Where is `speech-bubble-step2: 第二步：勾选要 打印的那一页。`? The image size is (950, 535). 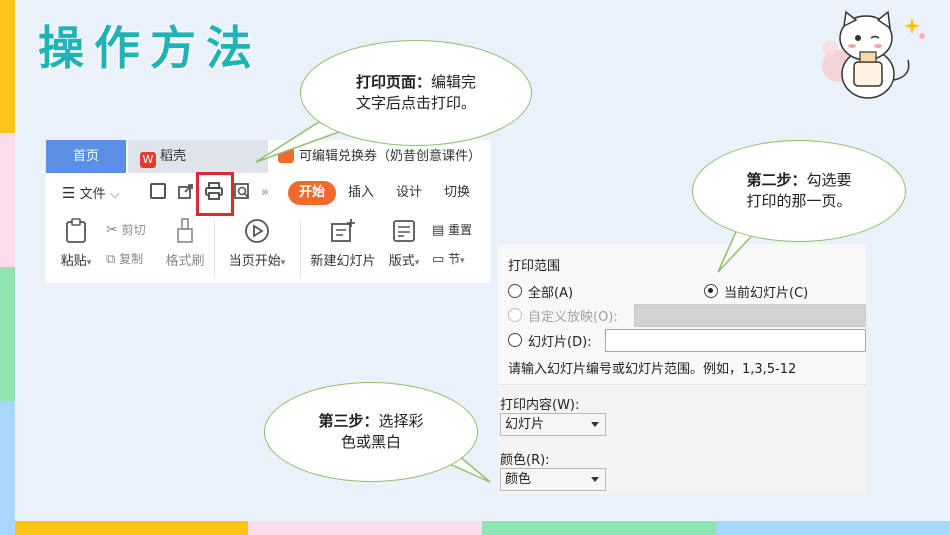 speech-bubble-step2: 第二步：勾选要 打印的那一页。 is located at coordinates (799, 191).